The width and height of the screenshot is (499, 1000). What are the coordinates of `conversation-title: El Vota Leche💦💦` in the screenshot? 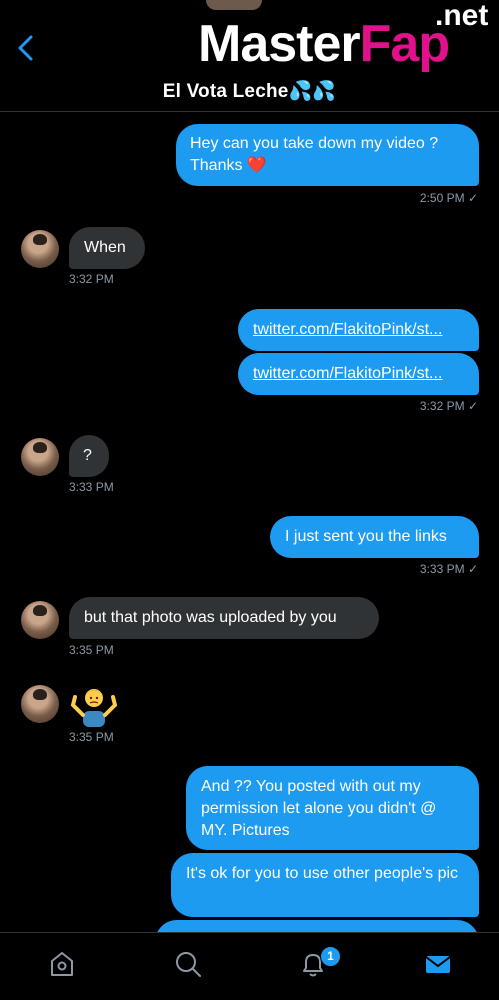 It's located at (249, 91).